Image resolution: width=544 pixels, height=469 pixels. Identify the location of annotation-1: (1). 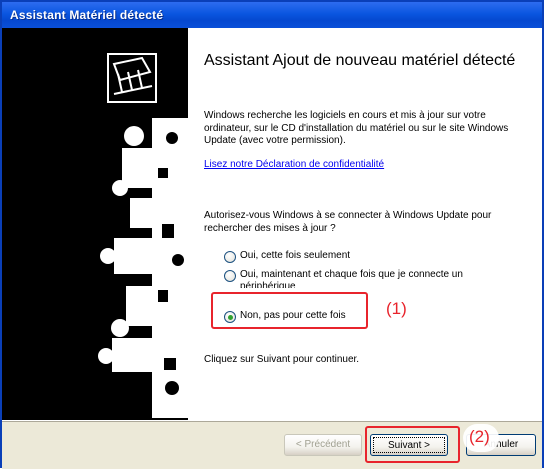
(396, 308).